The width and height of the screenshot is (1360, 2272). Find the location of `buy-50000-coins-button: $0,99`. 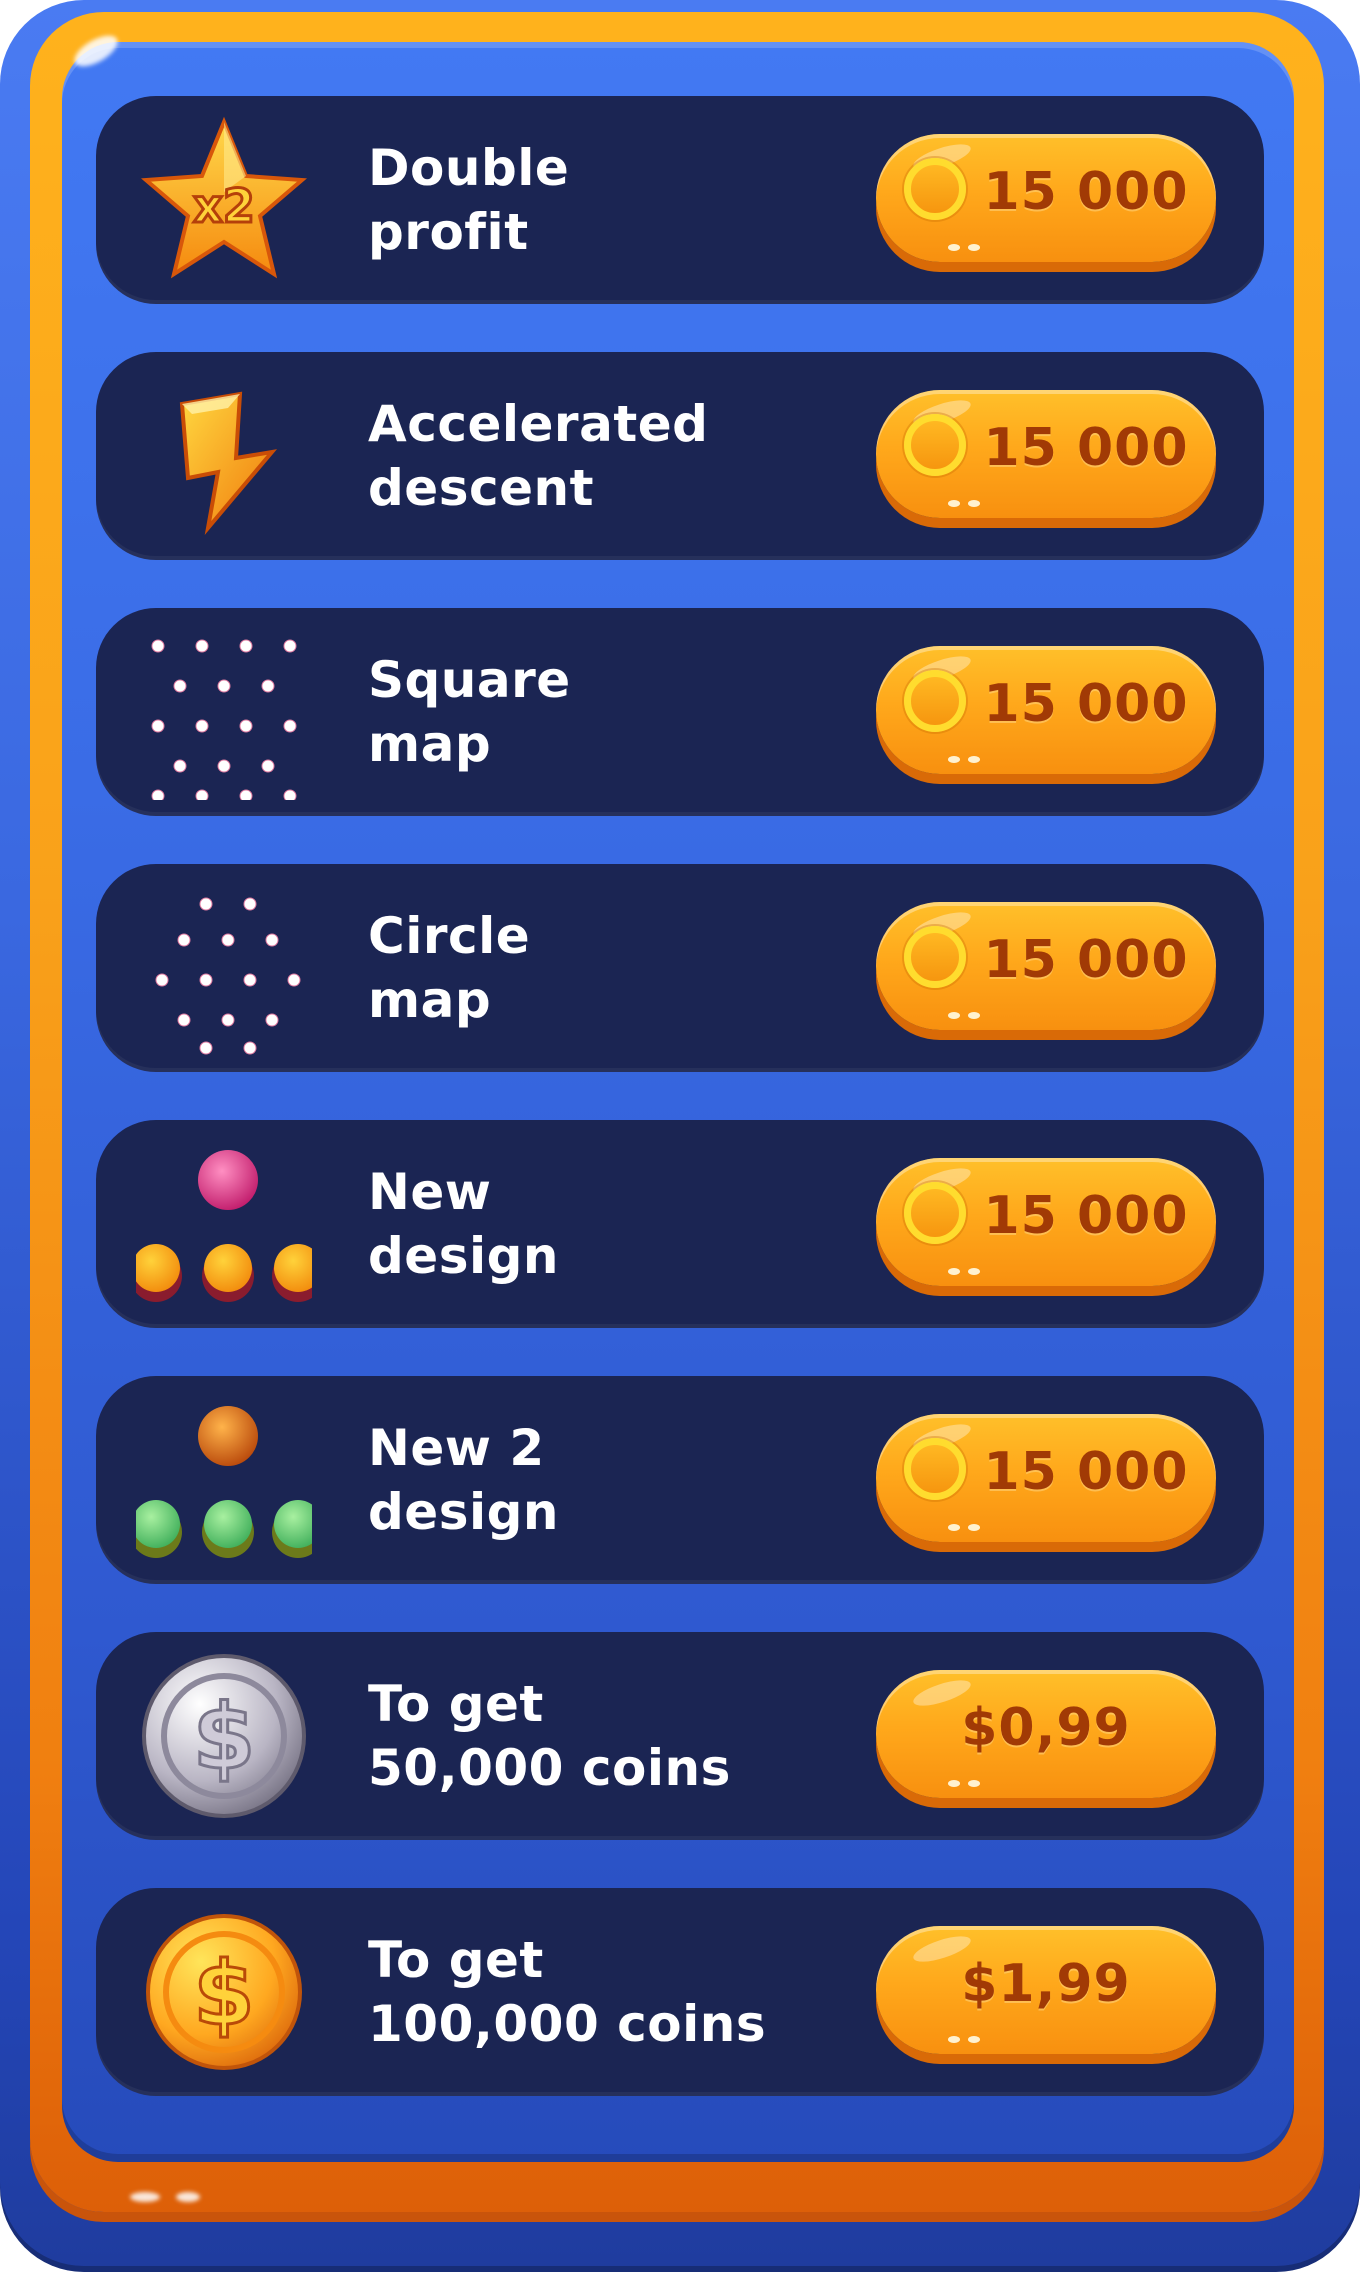

buy-50000-coins-button: $0,99 is located at coordinates (1046, 1734).